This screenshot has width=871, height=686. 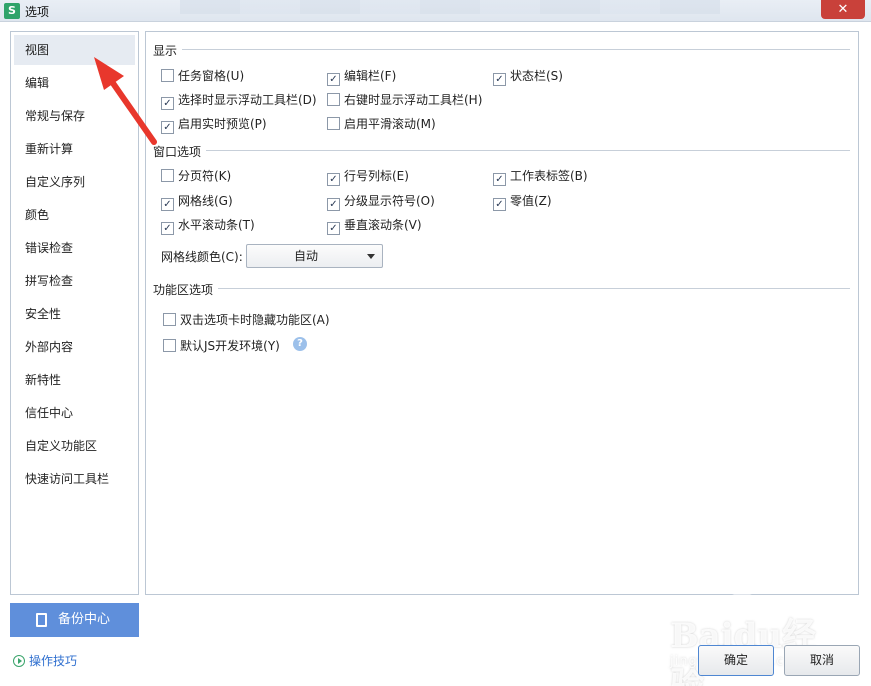 What do you see at coordinates (370, 76) in the screenshot?
I see `option-label: 编辑栏(F)` at bounding box center [370, 76].